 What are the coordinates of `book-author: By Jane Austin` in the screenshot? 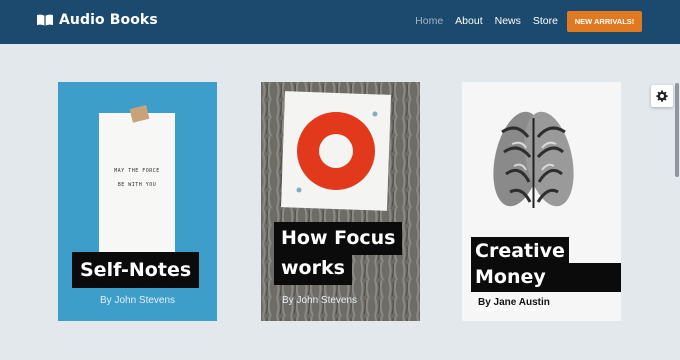 It's located at (514, 302).